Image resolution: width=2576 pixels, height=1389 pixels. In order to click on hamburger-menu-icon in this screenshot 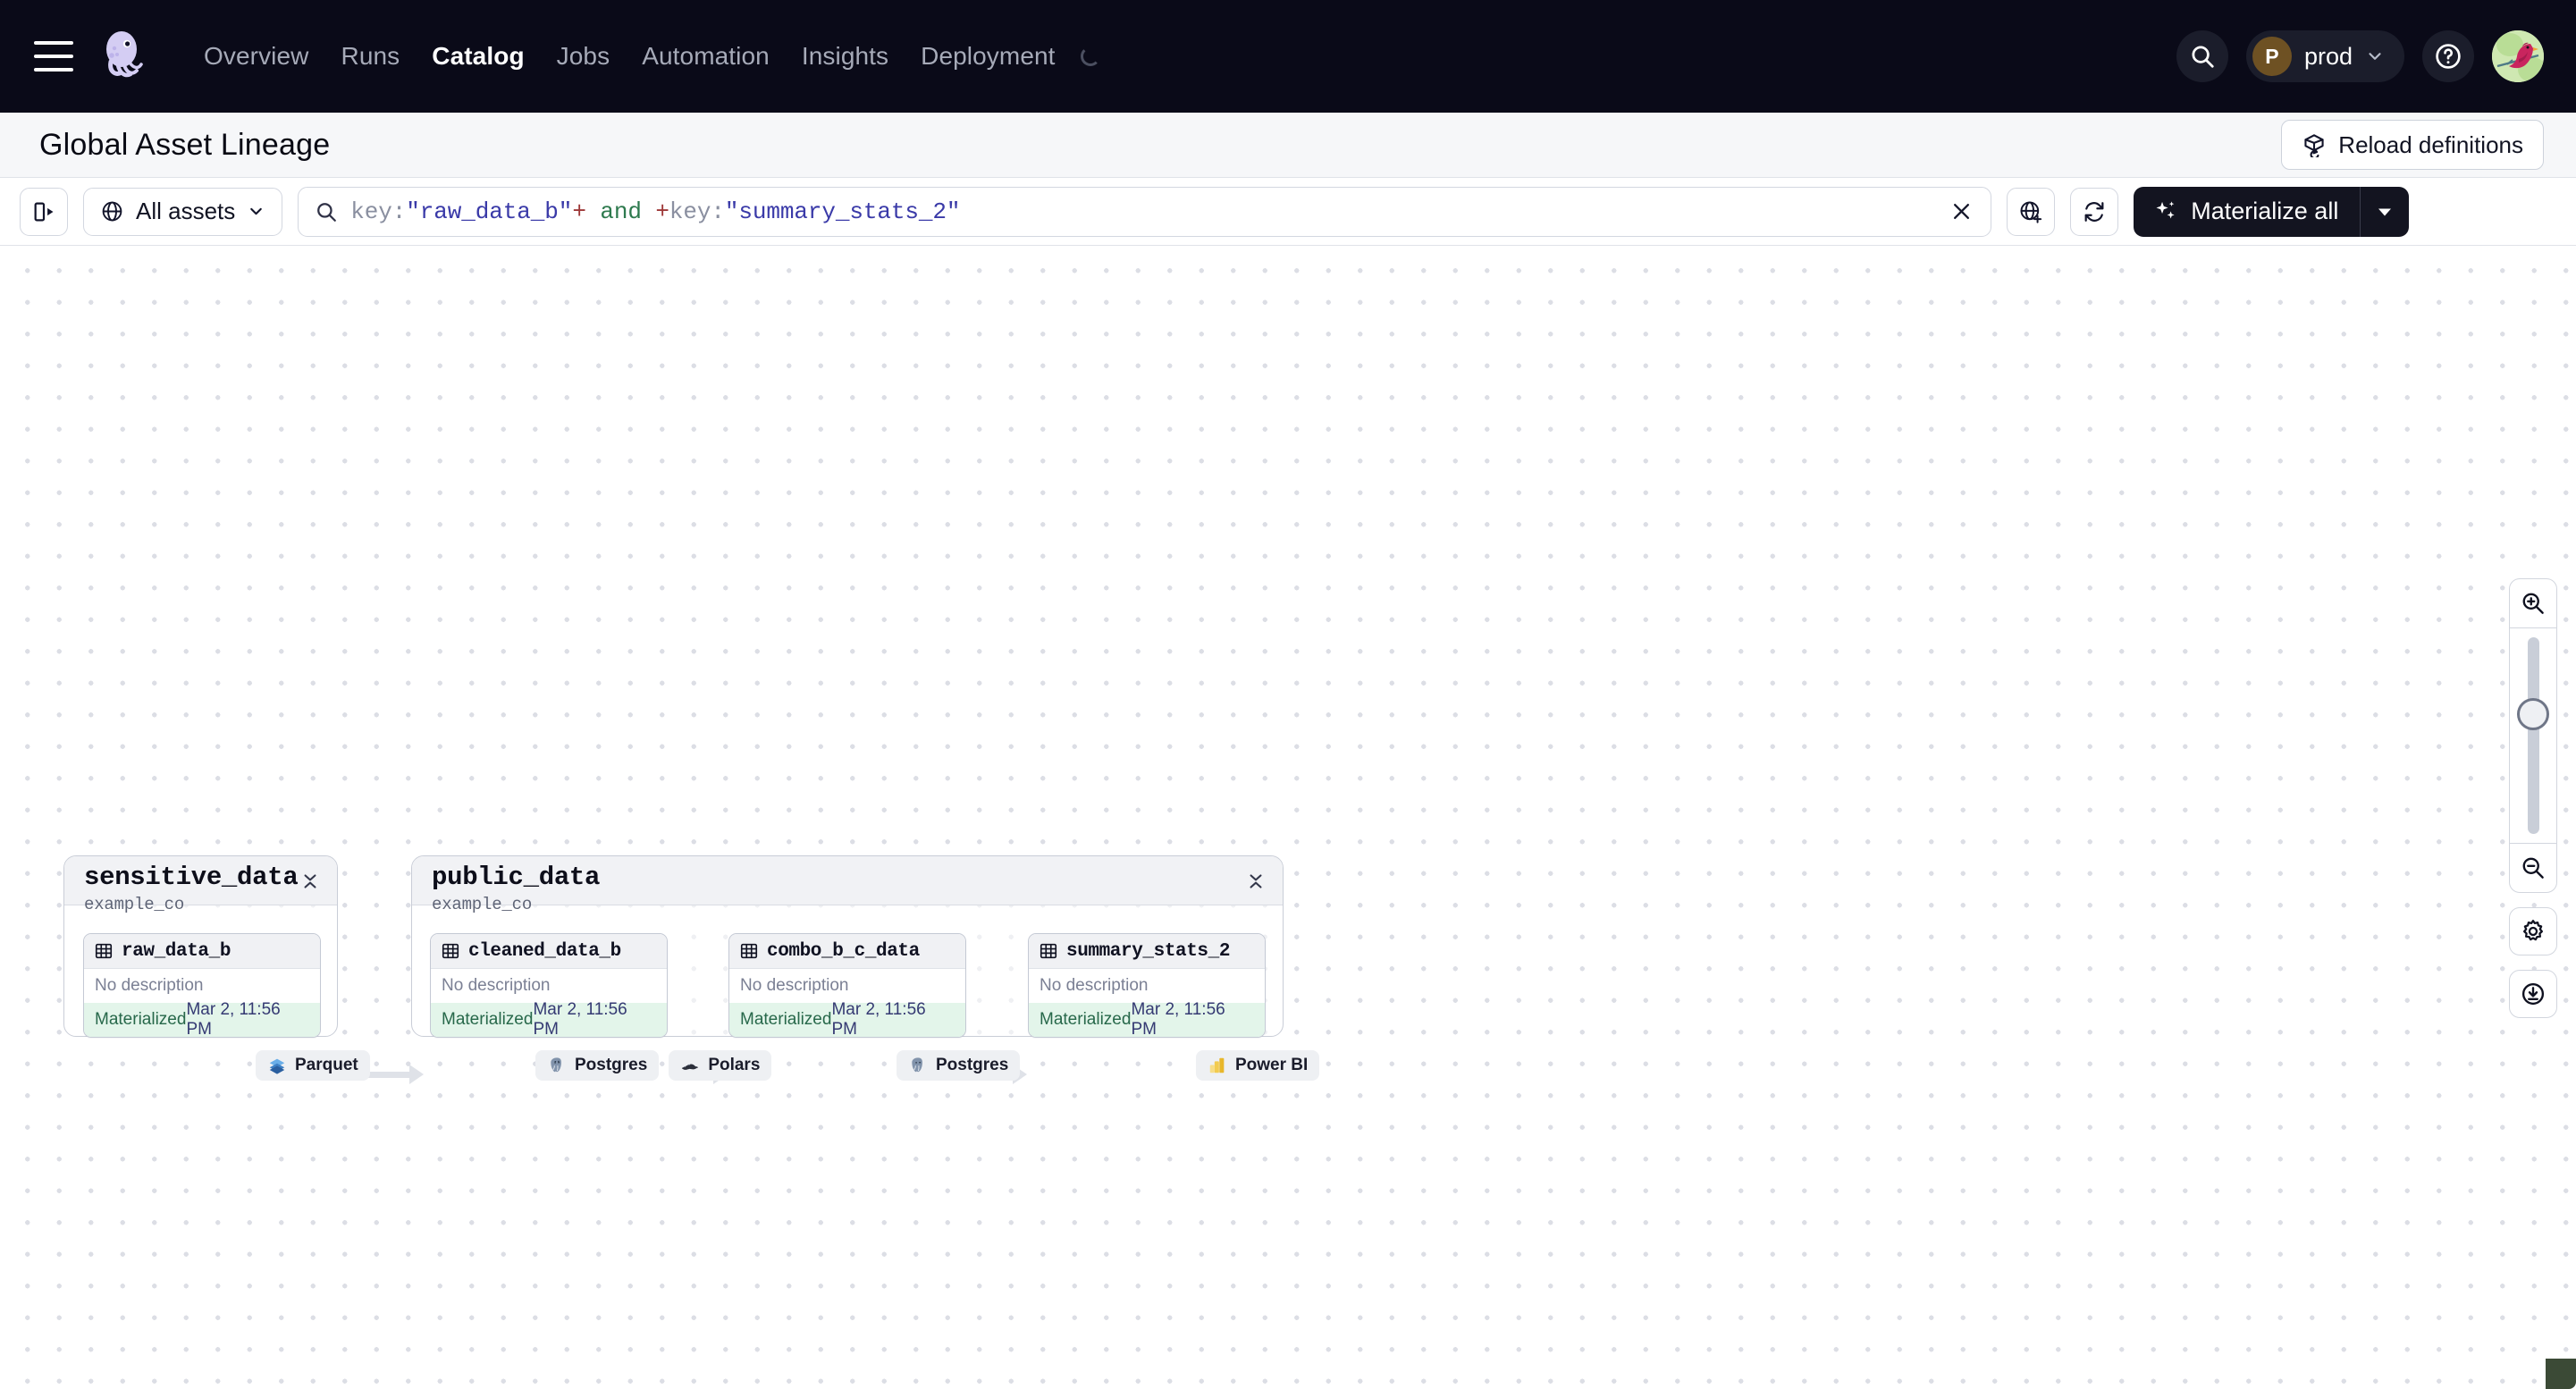, I will do `click(54, 56)`.